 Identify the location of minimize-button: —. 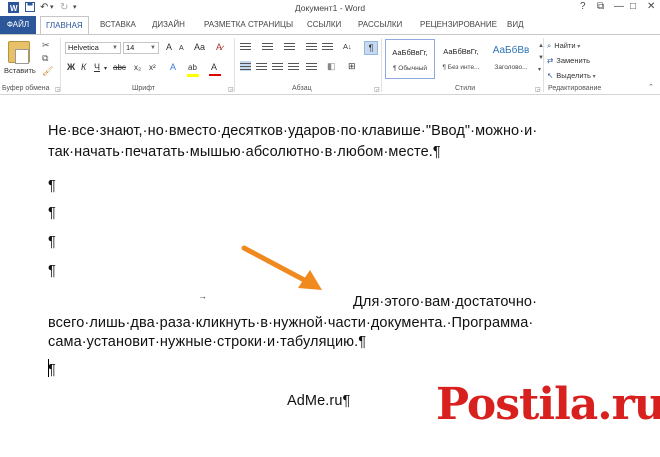
(619, 7).